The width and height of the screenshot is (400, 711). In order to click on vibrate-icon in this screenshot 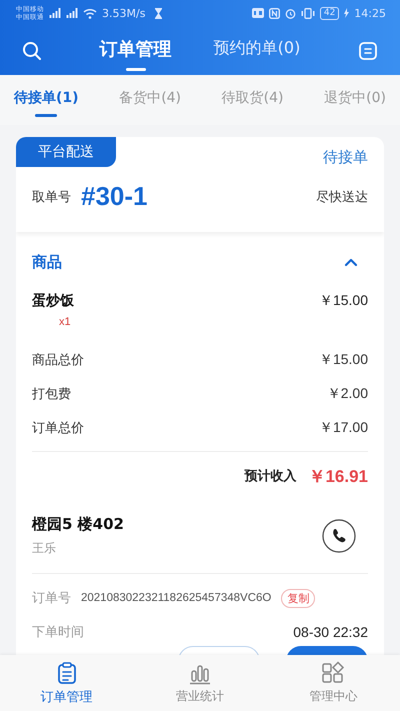, I will do `click(307, 13)`.